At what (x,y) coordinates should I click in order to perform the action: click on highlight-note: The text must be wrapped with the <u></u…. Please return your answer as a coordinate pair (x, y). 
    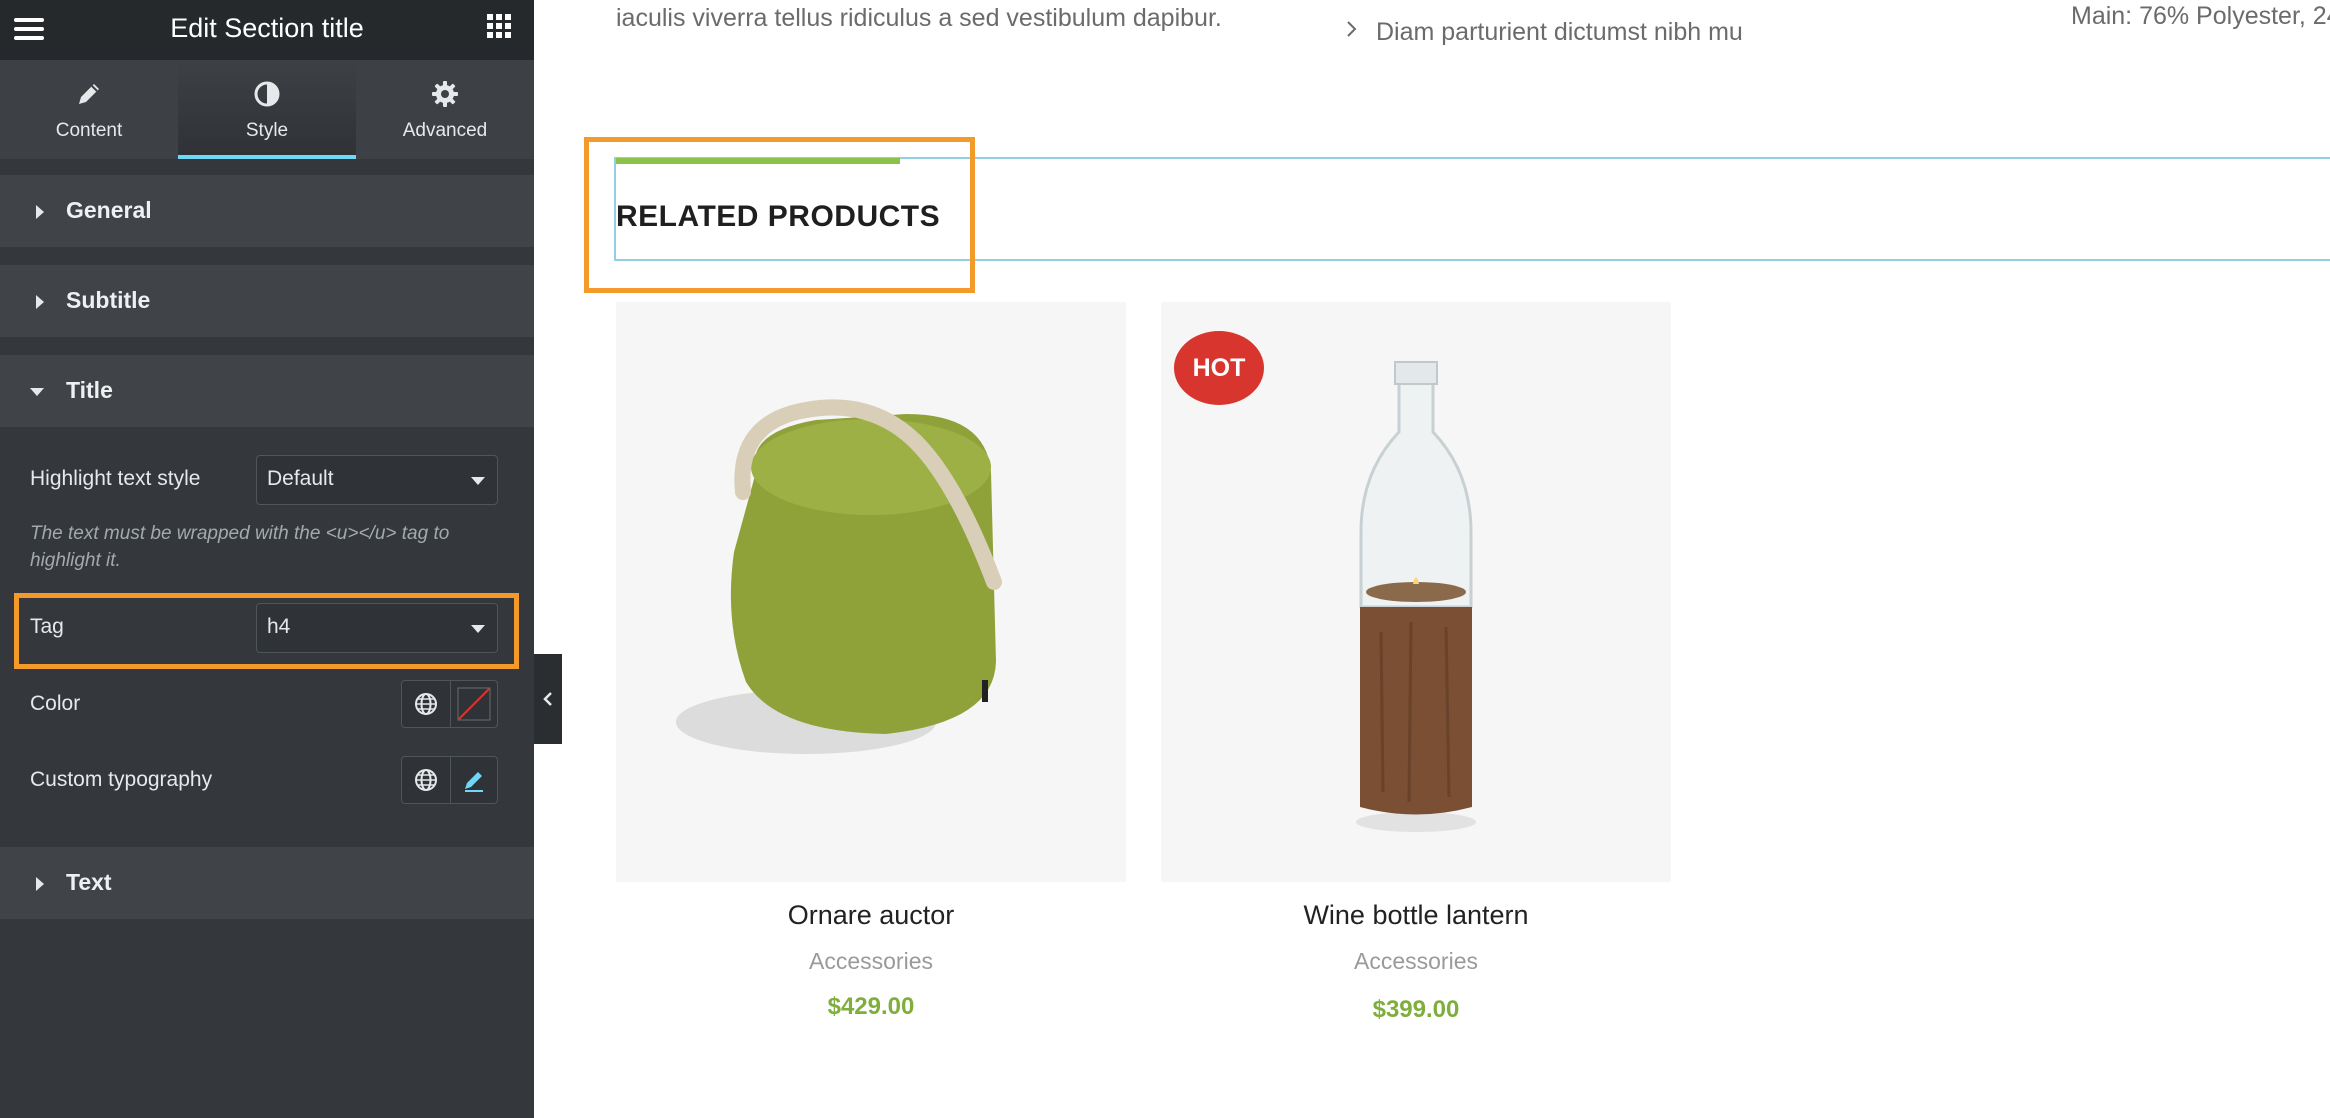
    Looking at the image, I should click on (240, 547).